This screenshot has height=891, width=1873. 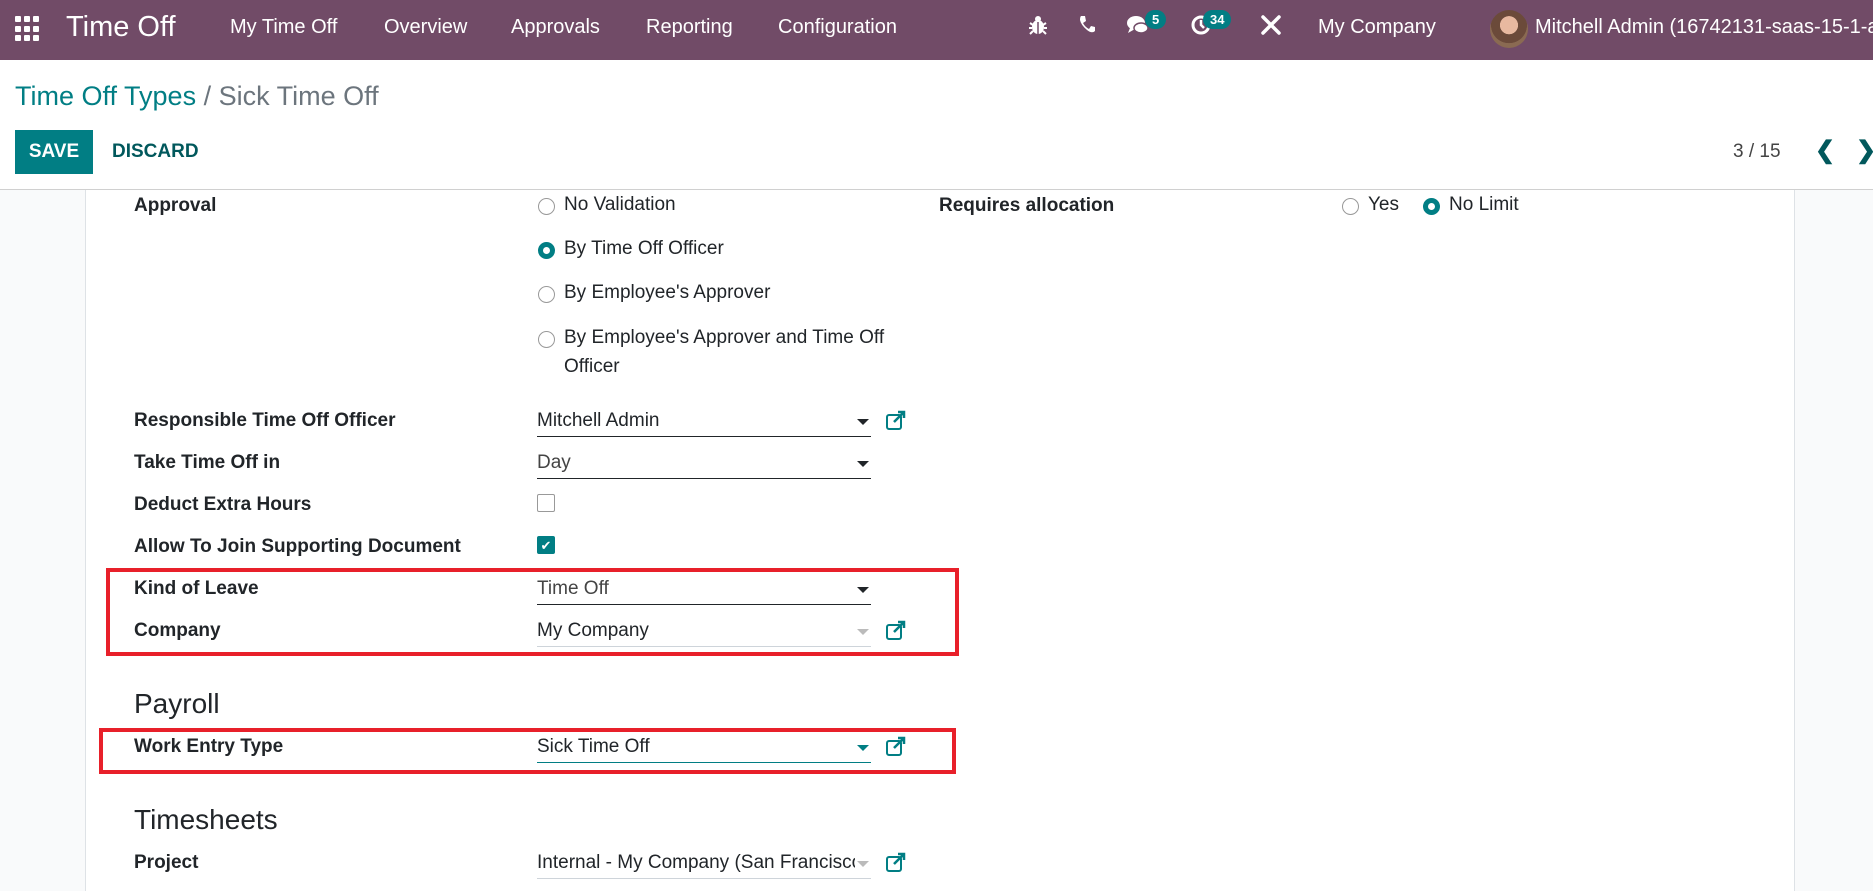 What do you see at coordinates (546, 294) in the screenshot?
I see `approval-radio-employee-approver` at bounding box center [546, 294].